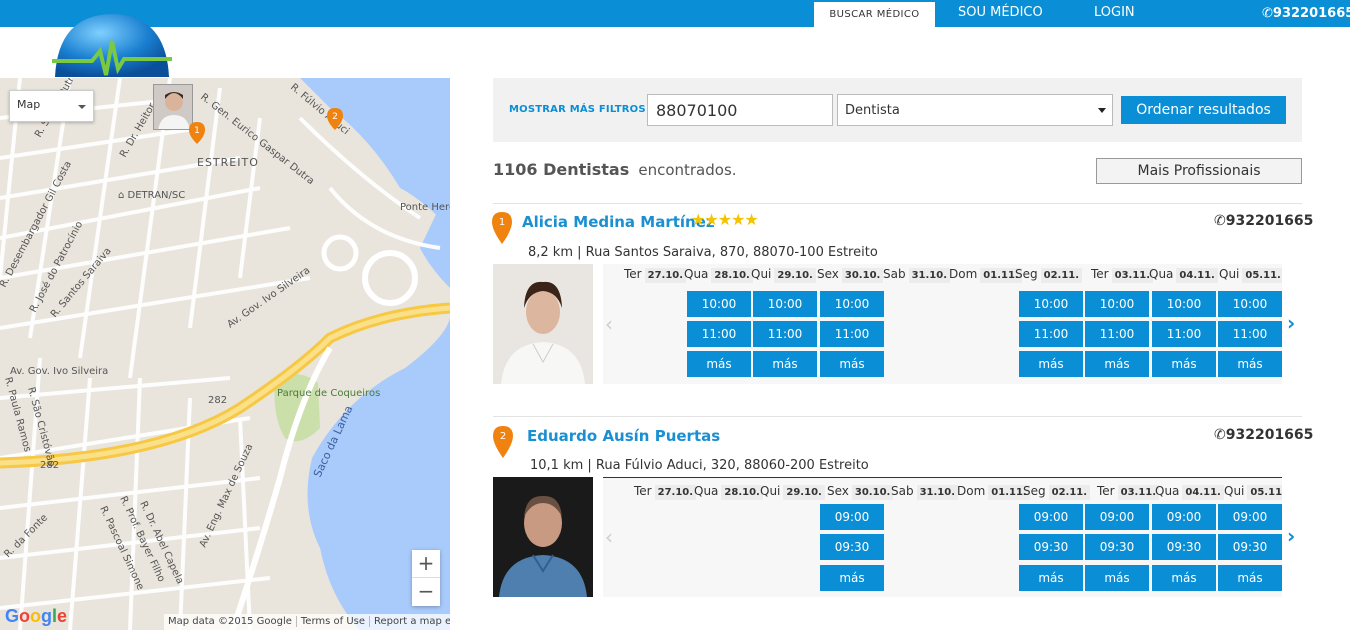  Describe the element at coordinates (1256, 494) in the screenshot. I see `day-header: Qui 05.11.` at that location.